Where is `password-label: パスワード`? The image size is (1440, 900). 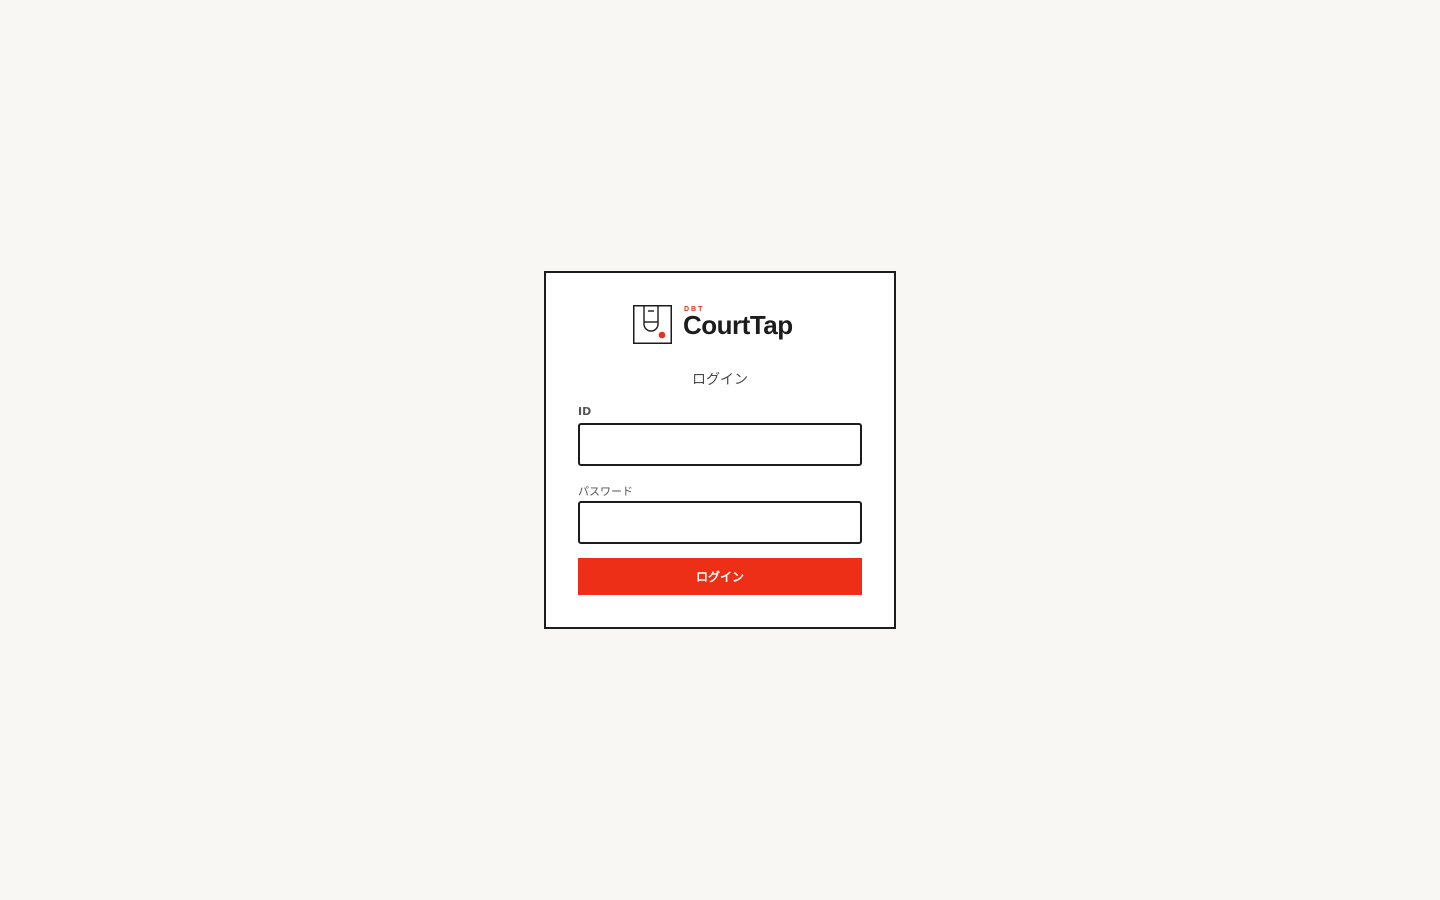 password-label: パスワード is located at coordinates (605, 491).